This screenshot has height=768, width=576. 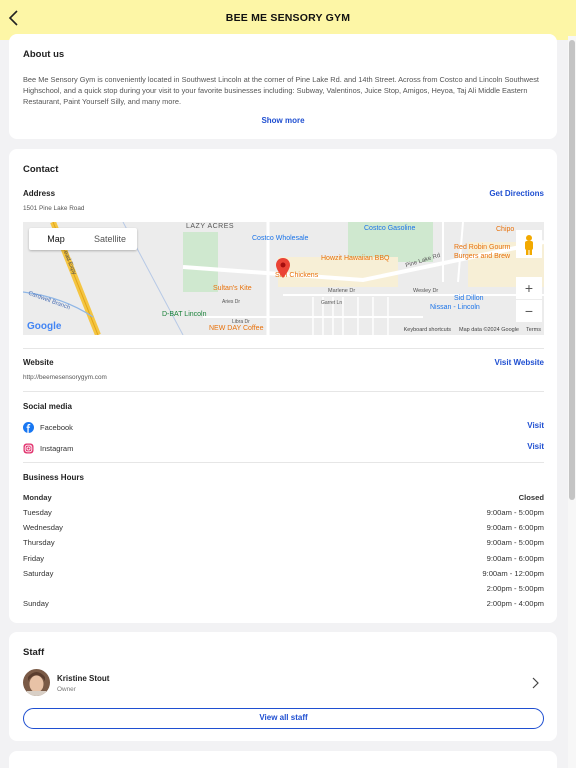 What do you see at coordinates (54, 208) in the screenshot?
I see `address-text: 1501 Pine Lake Road` at bounding box center [54, 208].